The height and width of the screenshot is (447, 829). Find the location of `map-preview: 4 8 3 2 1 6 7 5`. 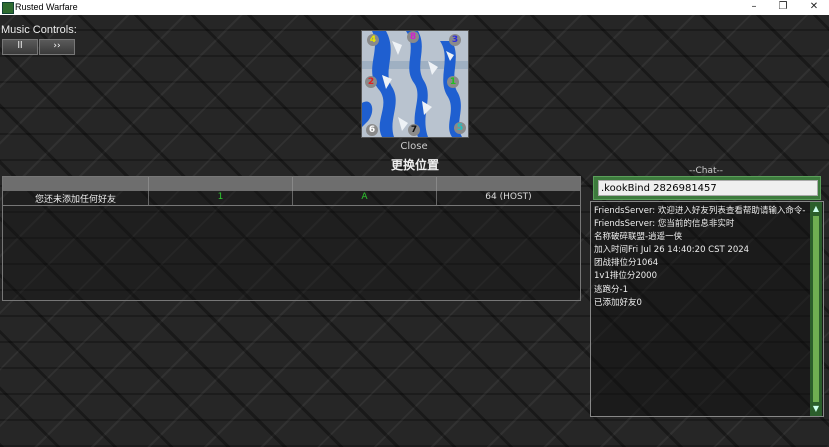

map-preview: 4 8 3 2 1 6 7 5 is located at coordinates (415, 84).